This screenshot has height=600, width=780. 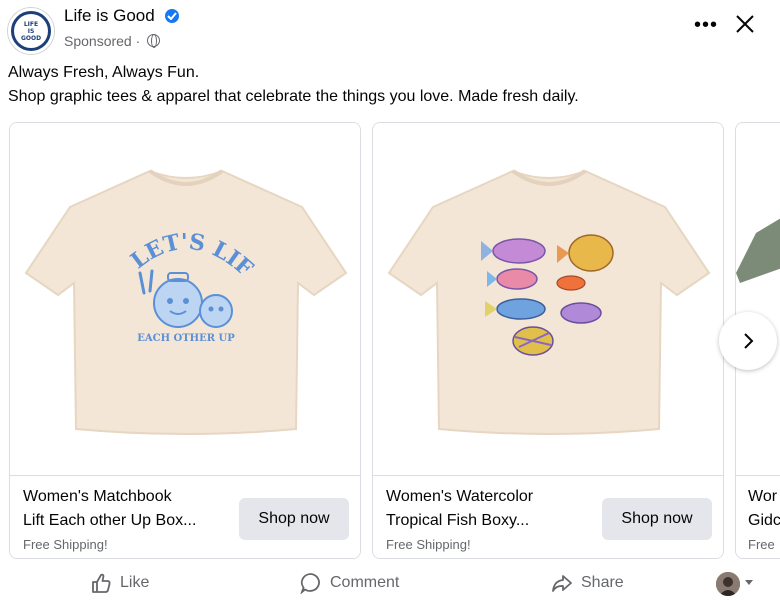 I want to click on chevron-right-icon, so click(x=749, y=341).